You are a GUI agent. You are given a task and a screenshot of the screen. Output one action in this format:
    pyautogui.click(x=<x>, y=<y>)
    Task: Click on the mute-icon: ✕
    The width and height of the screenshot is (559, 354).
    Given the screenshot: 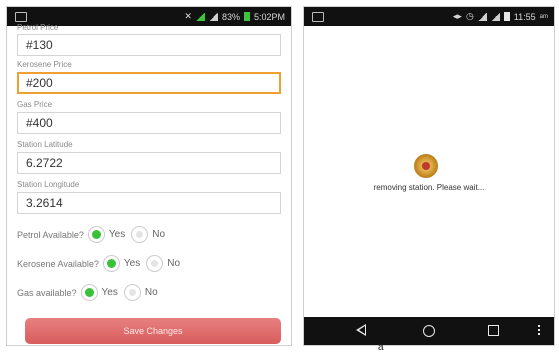 What is the action you would take?
    pyautogui.click(x=188, y=16)
    